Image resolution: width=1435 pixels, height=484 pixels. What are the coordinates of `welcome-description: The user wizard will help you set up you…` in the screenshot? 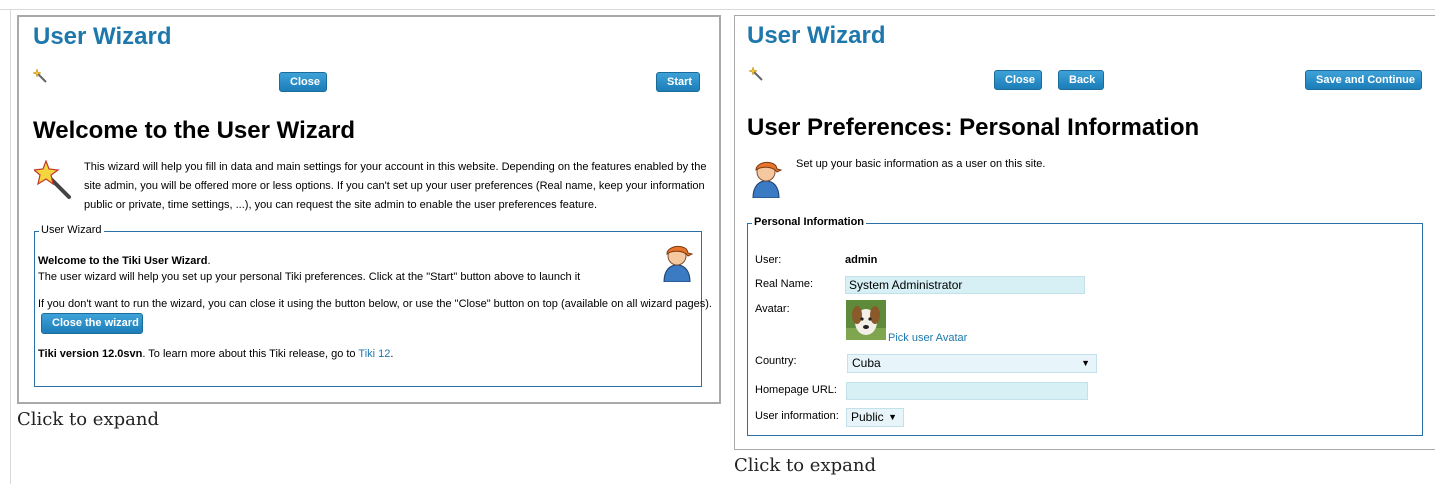 It's located at (309, 277).